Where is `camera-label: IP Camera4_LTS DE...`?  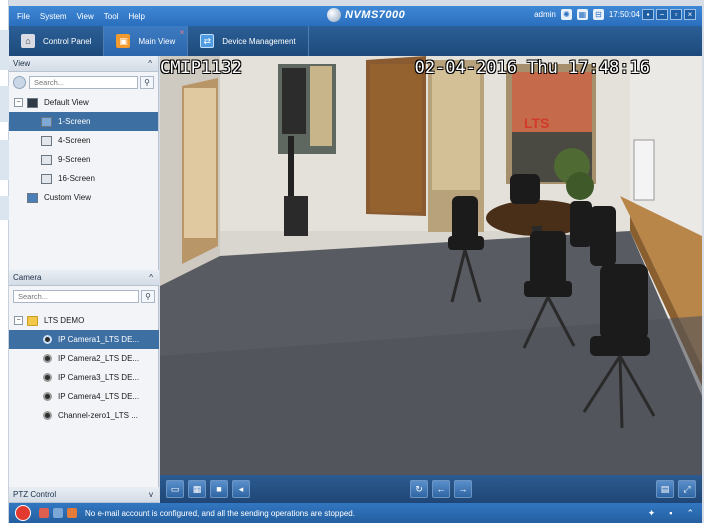 camera-label: IP Camera4_LTS DE... is located at coordinates (99, 396).